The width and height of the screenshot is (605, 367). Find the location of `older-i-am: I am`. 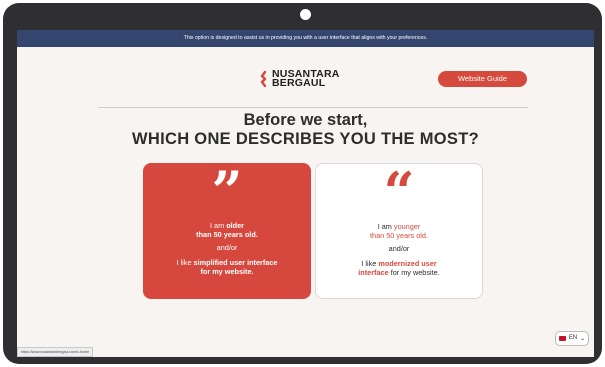

older-i-am: I am is located at coordinates (217, 225).